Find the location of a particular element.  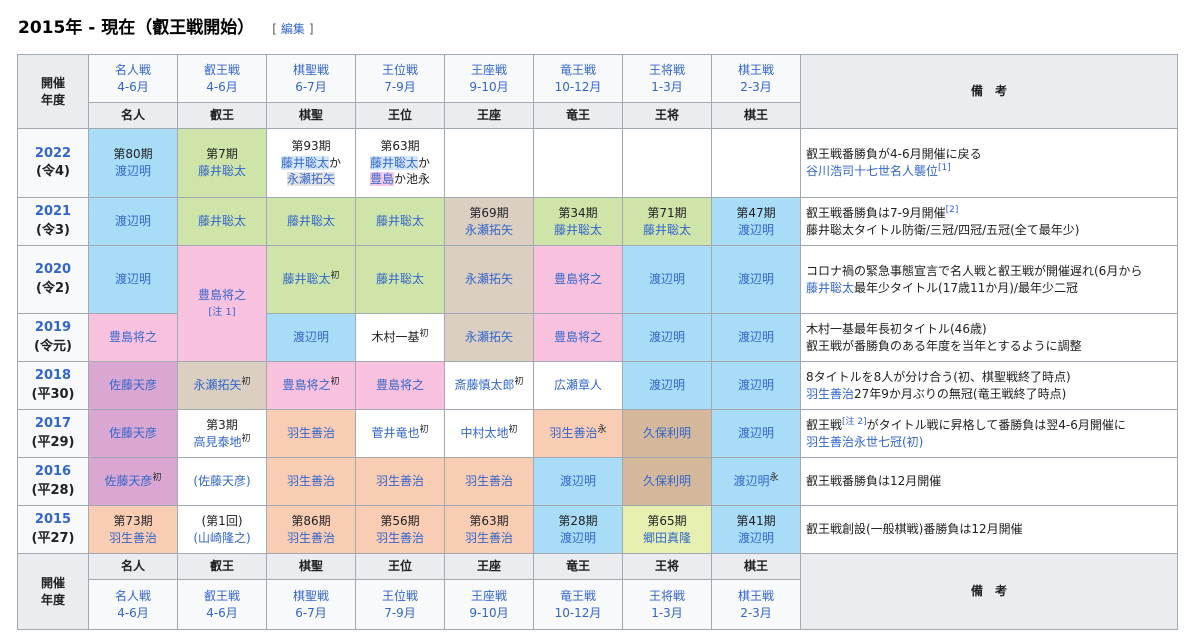

player-link: 高見泰地 is located at coordinates (217, 442).